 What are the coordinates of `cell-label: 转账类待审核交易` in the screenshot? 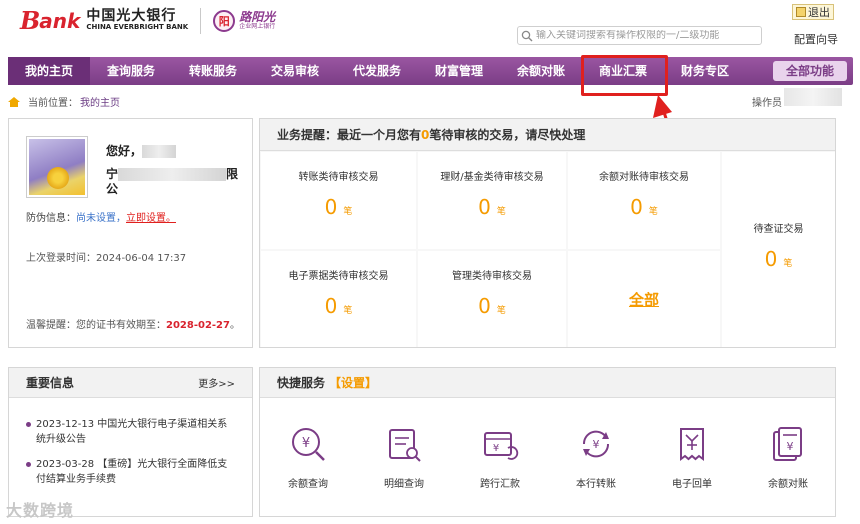 It's located at (338, 177).